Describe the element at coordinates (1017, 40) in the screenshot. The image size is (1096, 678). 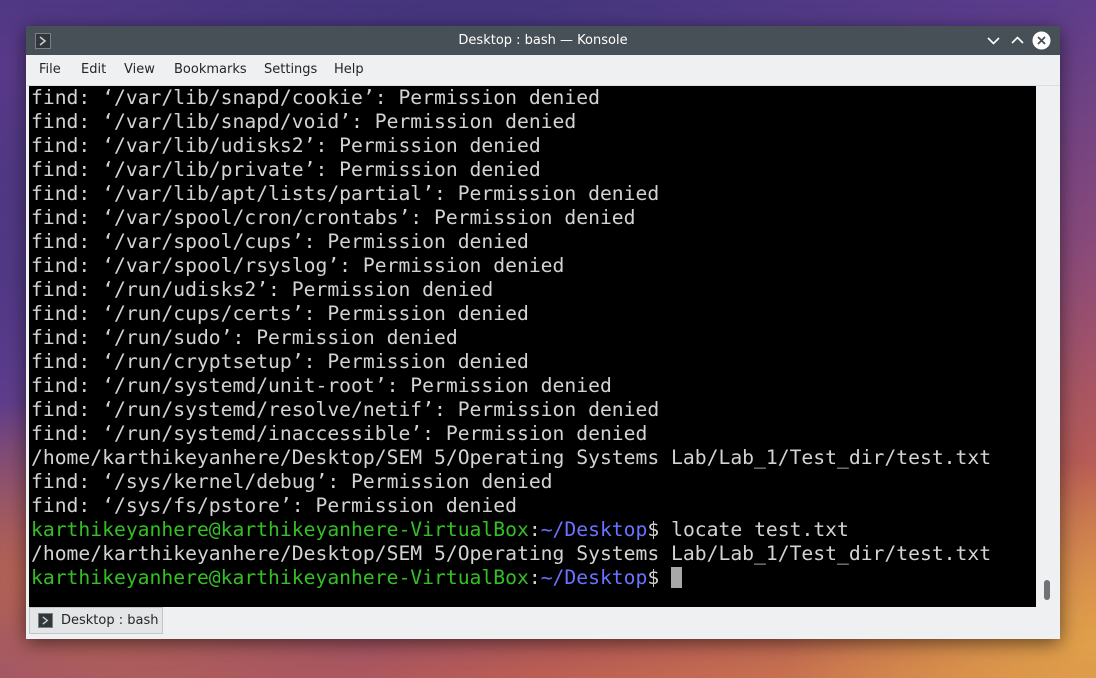
I see `maximize-icon` at that location.